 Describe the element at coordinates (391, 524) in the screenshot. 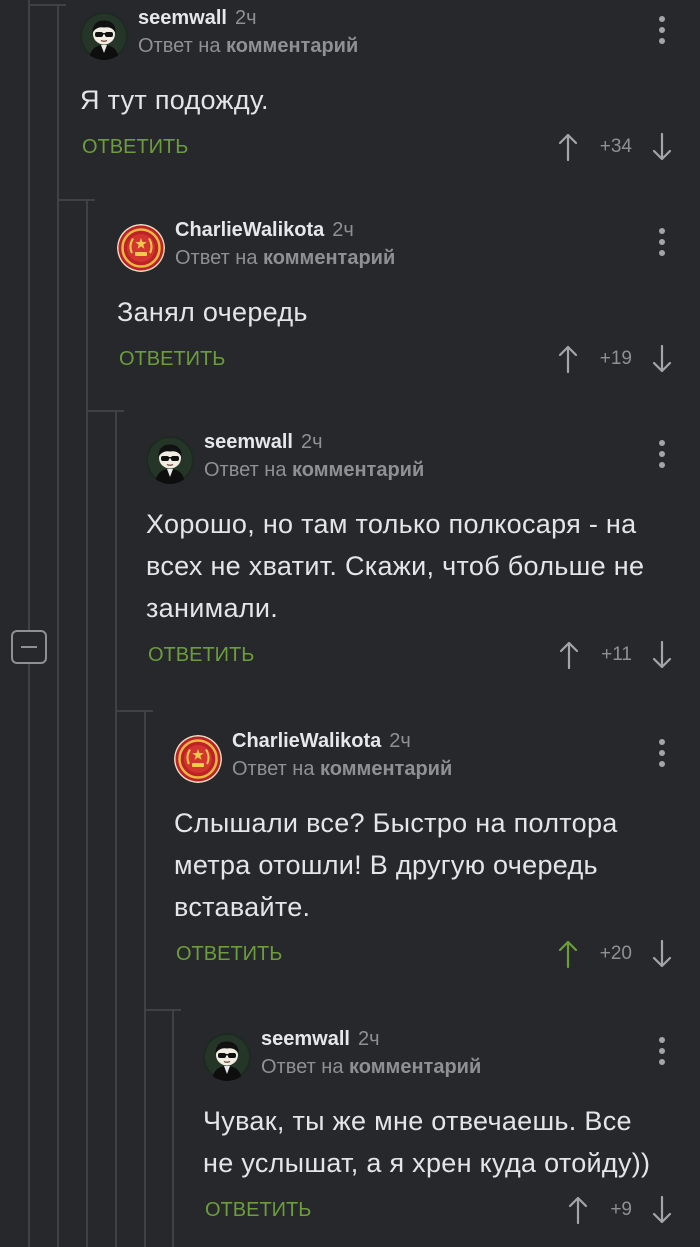

I see `comment-text-line: Хорошо, но там только полкосаря - на` at that location.